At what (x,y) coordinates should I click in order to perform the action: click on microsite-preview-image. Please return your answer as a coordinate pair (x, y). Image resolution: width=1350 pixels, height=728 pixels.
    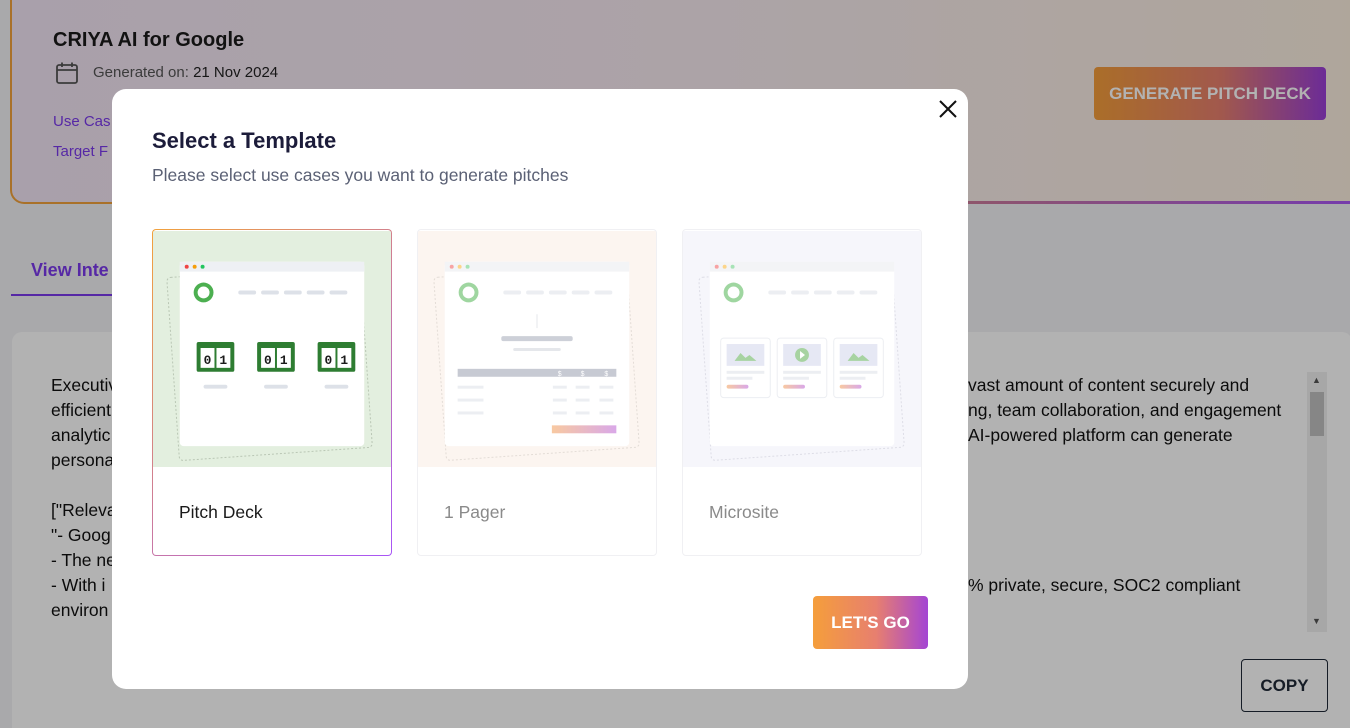
    Looking at the image, I should click on (802, 349).